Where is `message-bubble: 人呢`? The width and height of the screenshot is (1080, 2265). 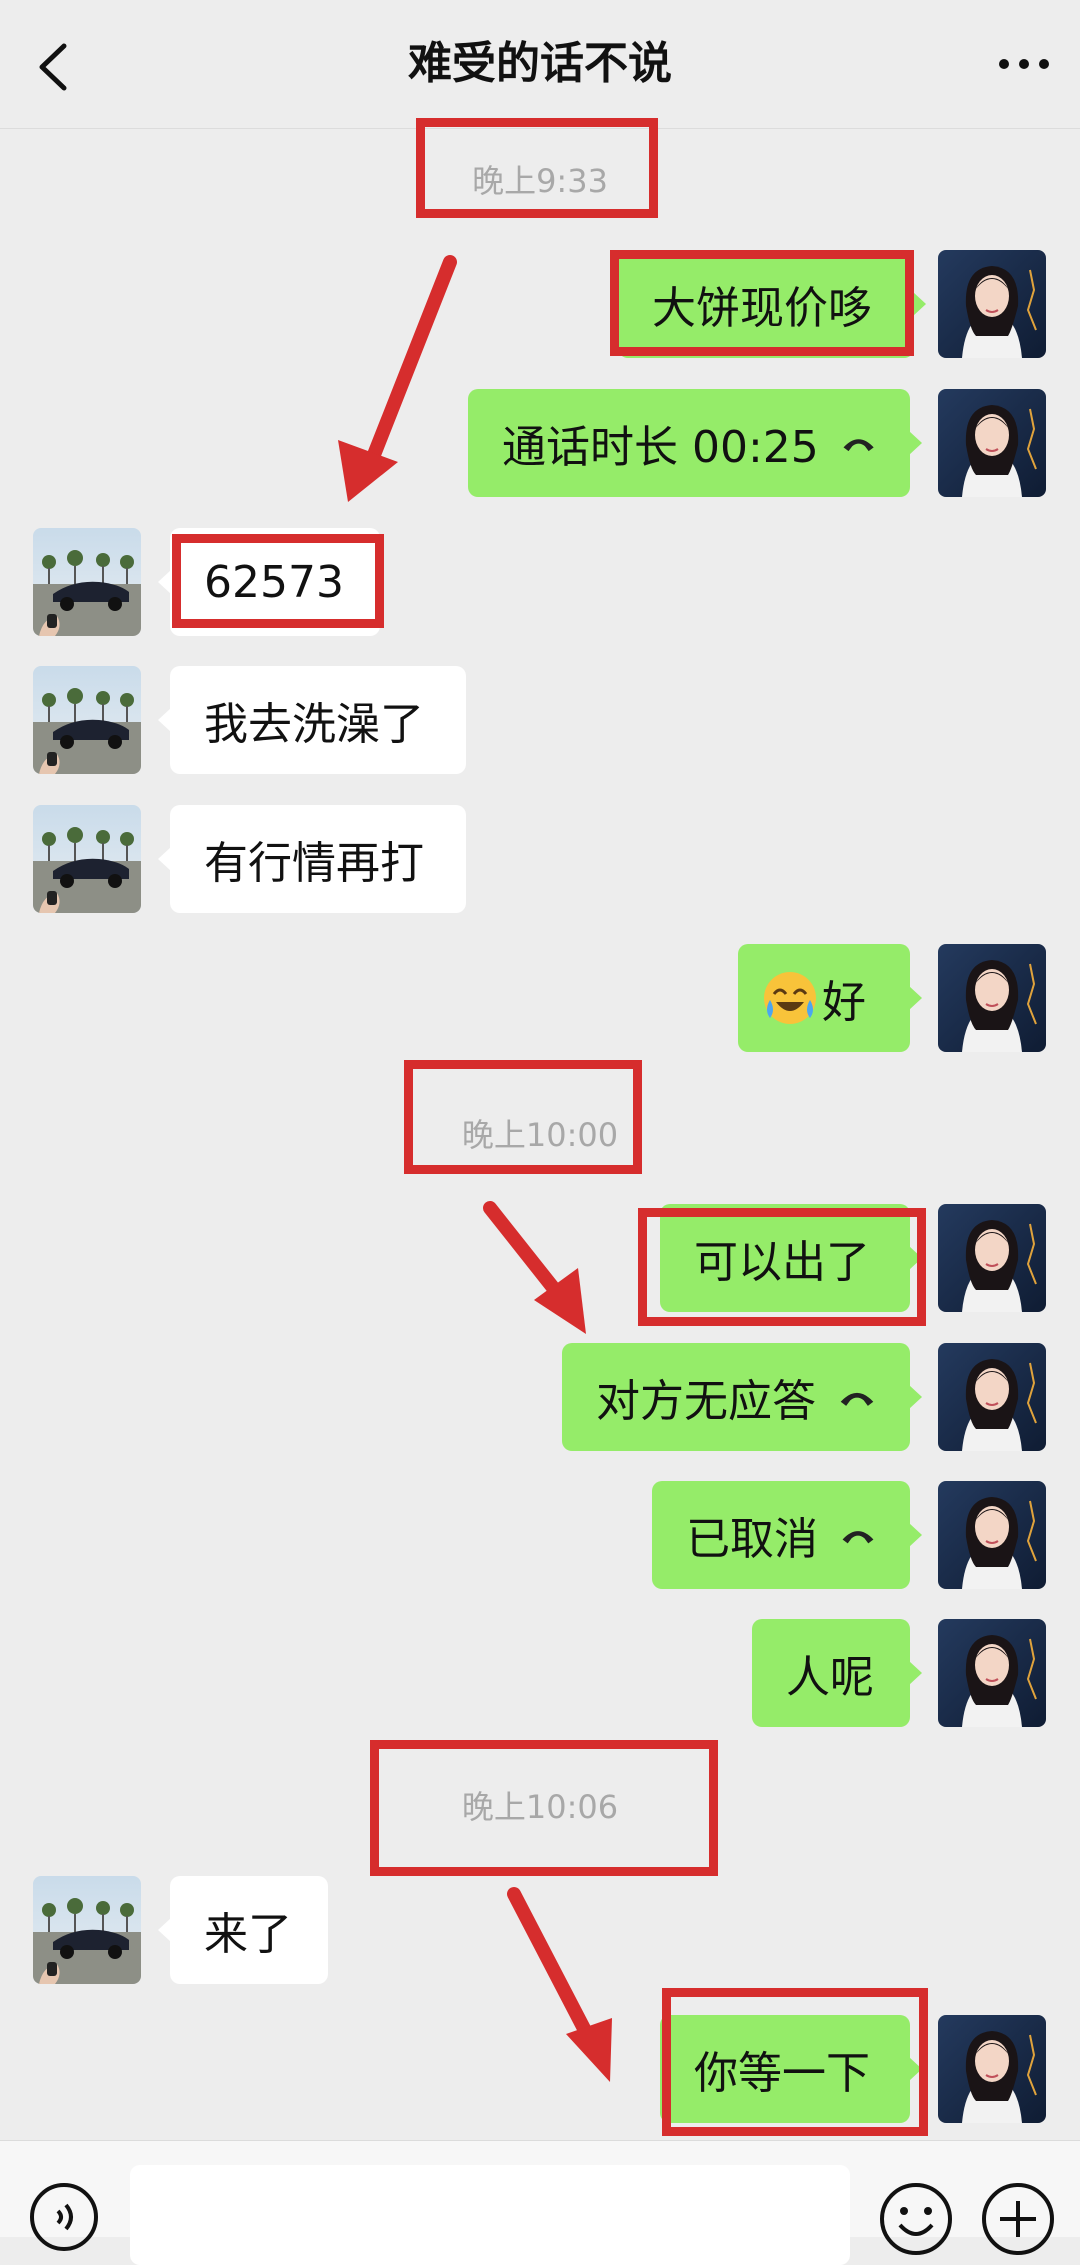 message-bubble: 人呢 is located at coordinates (837, 1673).